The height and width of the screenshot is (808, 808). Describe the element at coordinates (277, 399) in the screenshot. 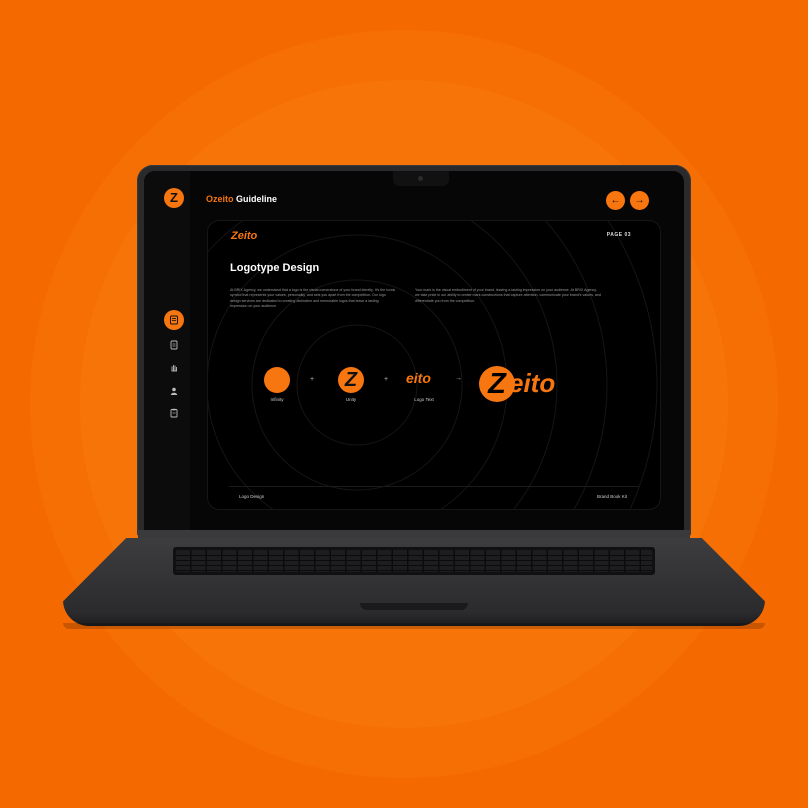

I see `step-label-infinity: Infinity` at that location.